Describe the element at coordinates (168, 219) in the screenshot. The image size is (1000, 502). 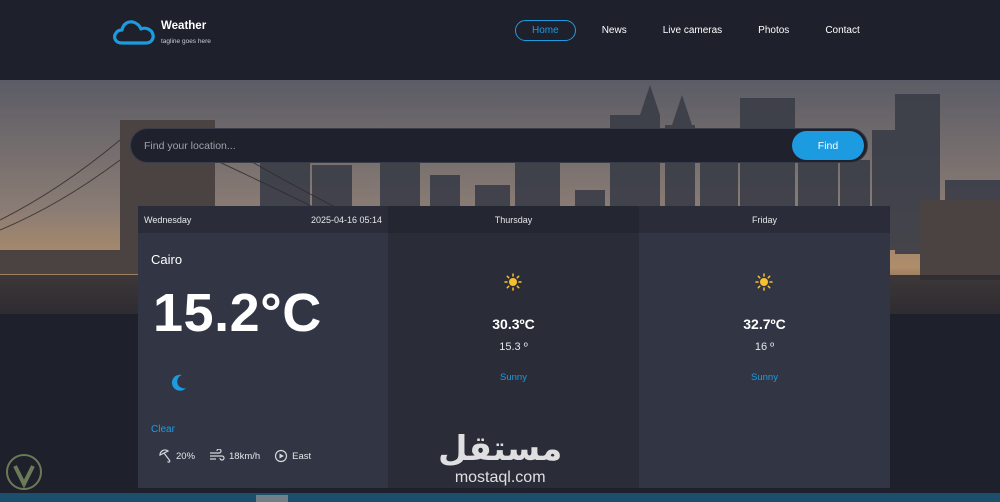
I see `today-day-name: Wednesday` at that location.